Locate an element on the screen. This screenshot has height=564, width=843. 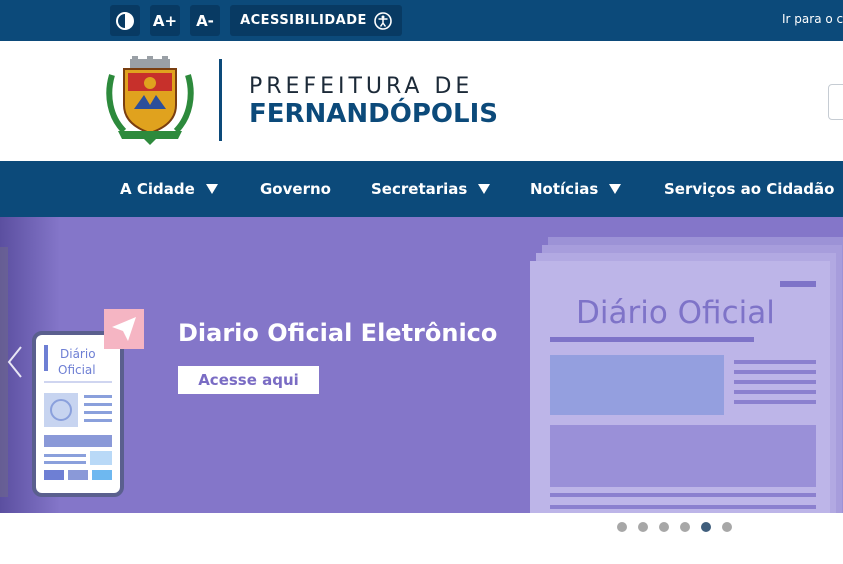
contrast-icon is located at coordinates (125, 20).